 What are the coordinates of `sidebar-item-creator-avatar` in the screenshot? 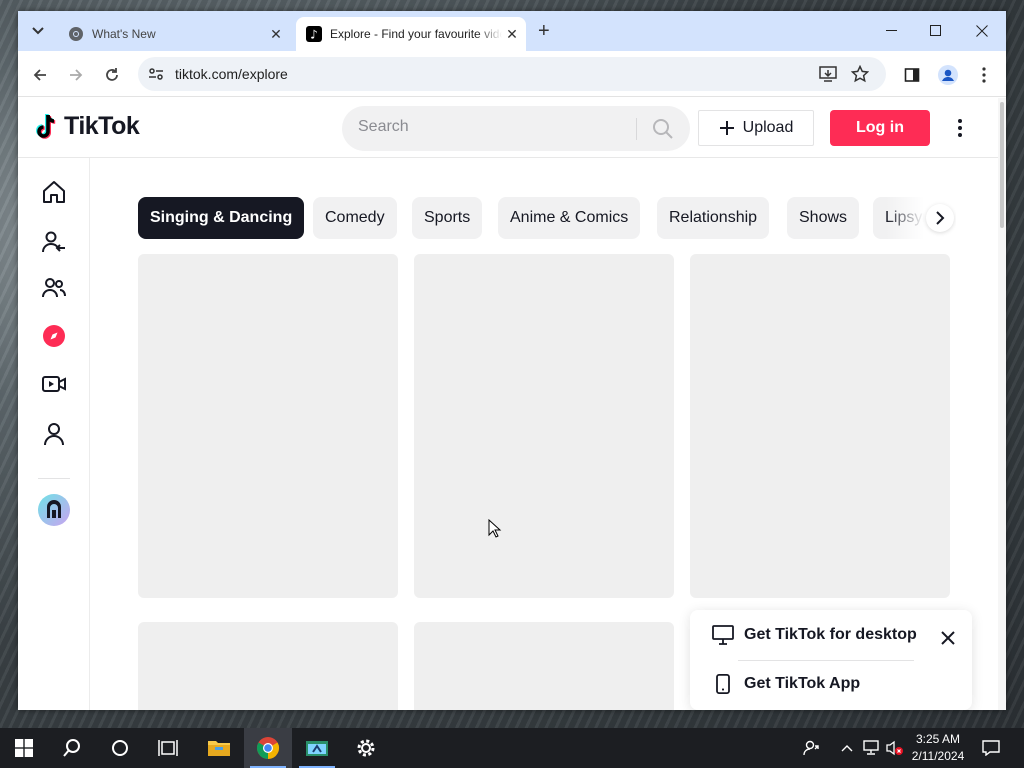 It's located at (54, 510).